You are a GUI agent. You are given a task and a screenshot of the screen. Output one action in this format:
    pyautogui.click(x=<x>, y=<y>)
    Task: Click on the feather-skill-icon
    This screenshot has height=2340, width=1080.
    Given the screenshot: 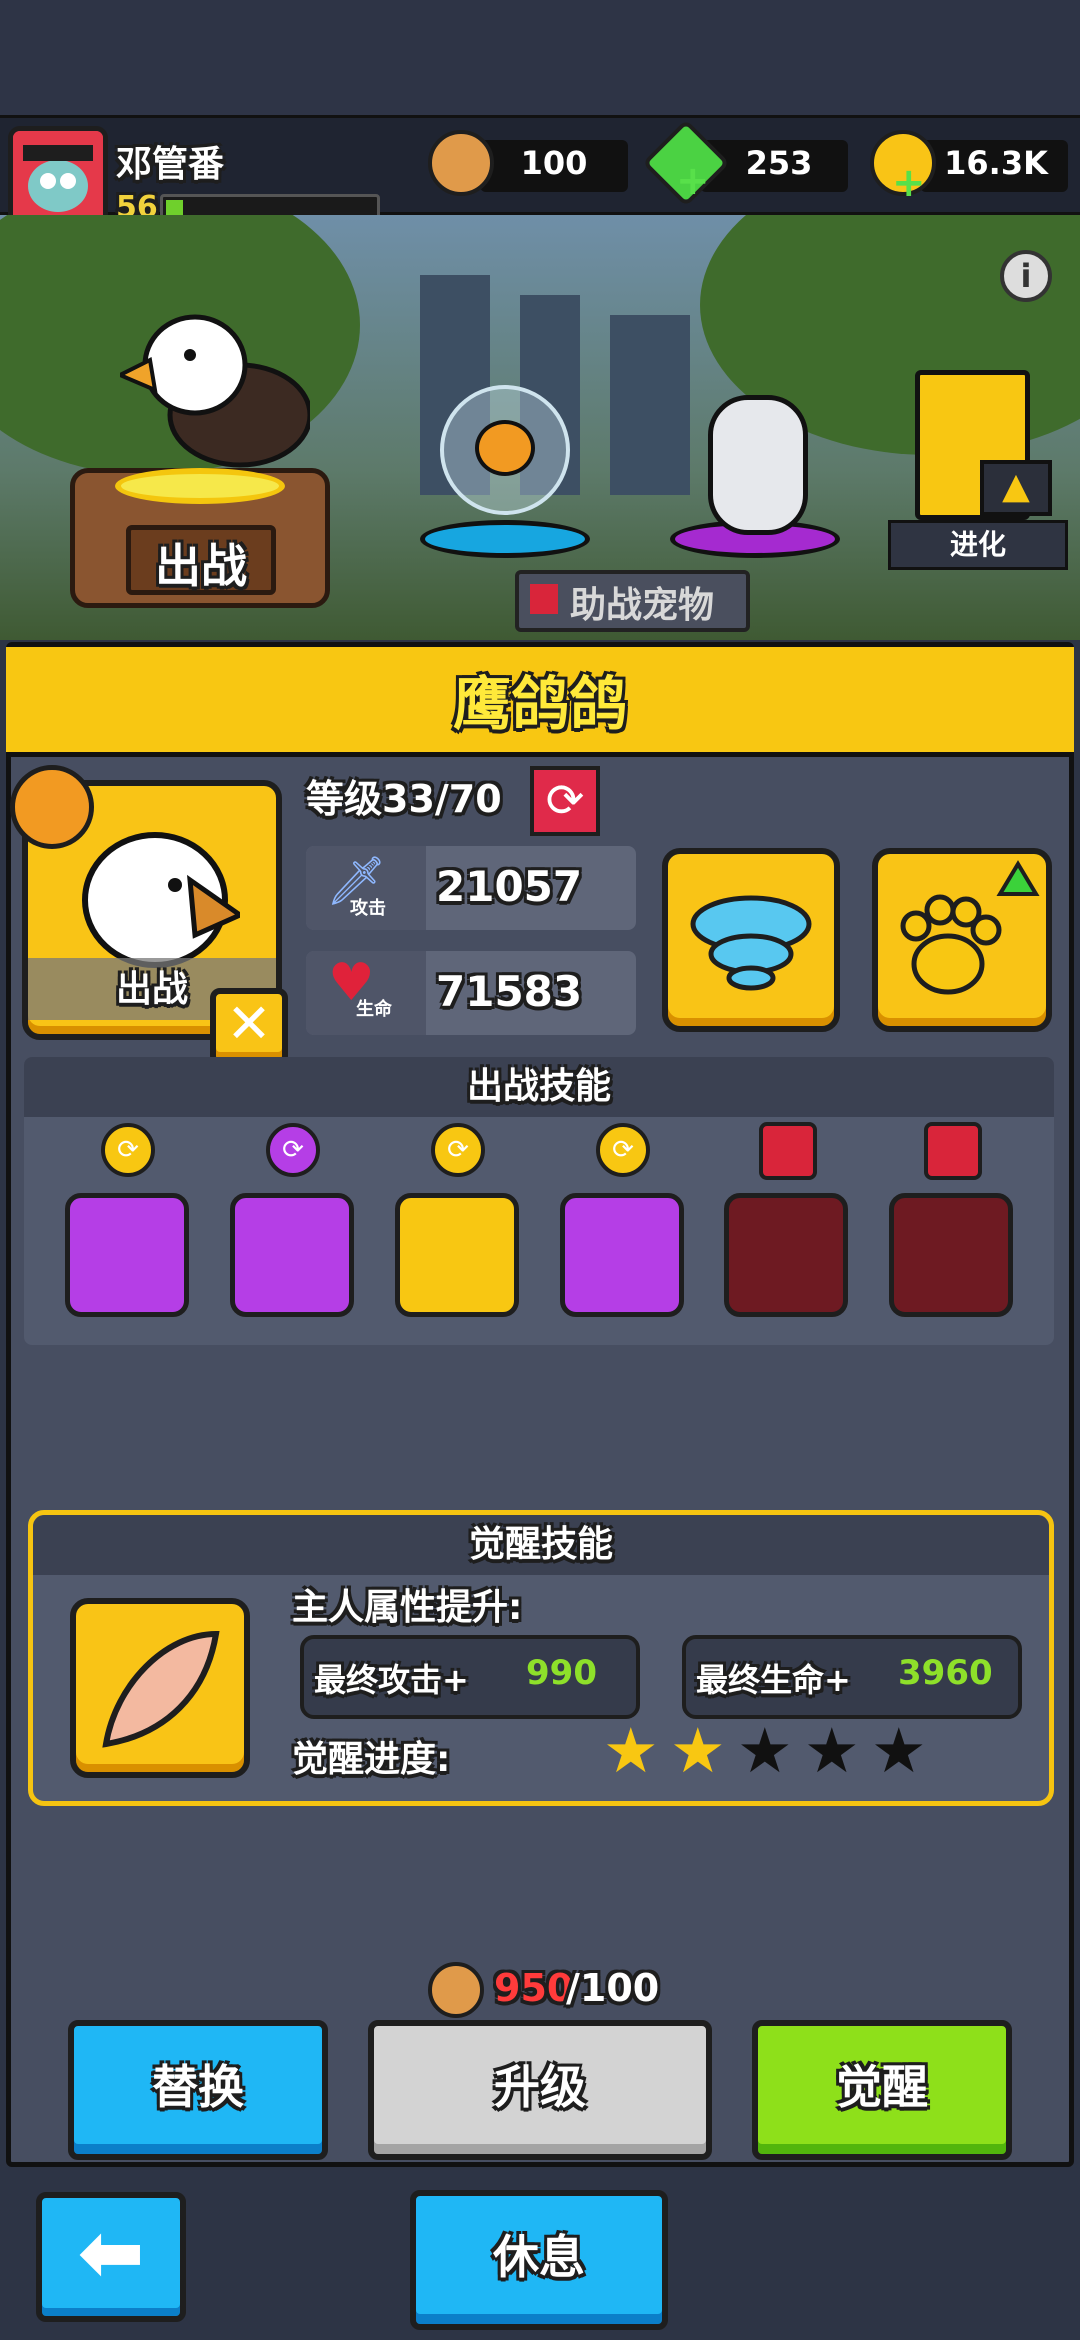 What is the action you would take?
    pyautogui.click(x=160, y=1688)
    